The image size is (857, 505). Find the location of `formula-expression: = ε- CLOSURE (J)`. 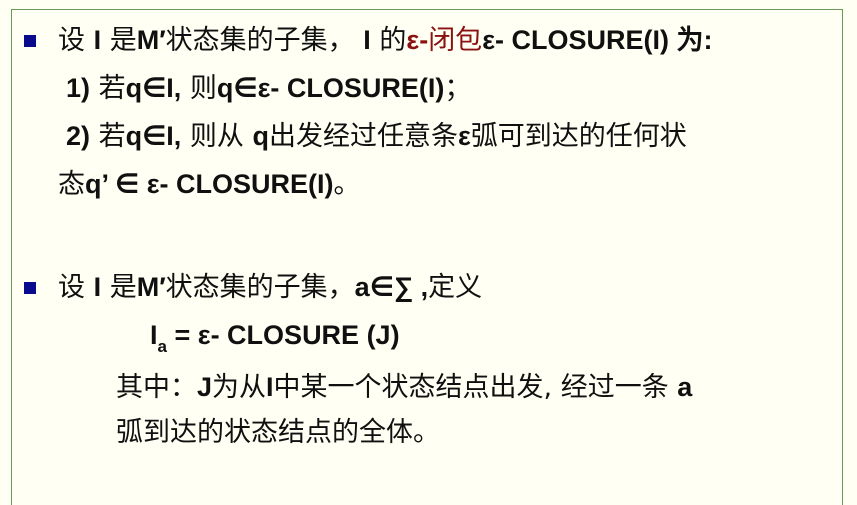

formula-expression: = ε- CLOSURE (J) is located at coordinates (283, 335).